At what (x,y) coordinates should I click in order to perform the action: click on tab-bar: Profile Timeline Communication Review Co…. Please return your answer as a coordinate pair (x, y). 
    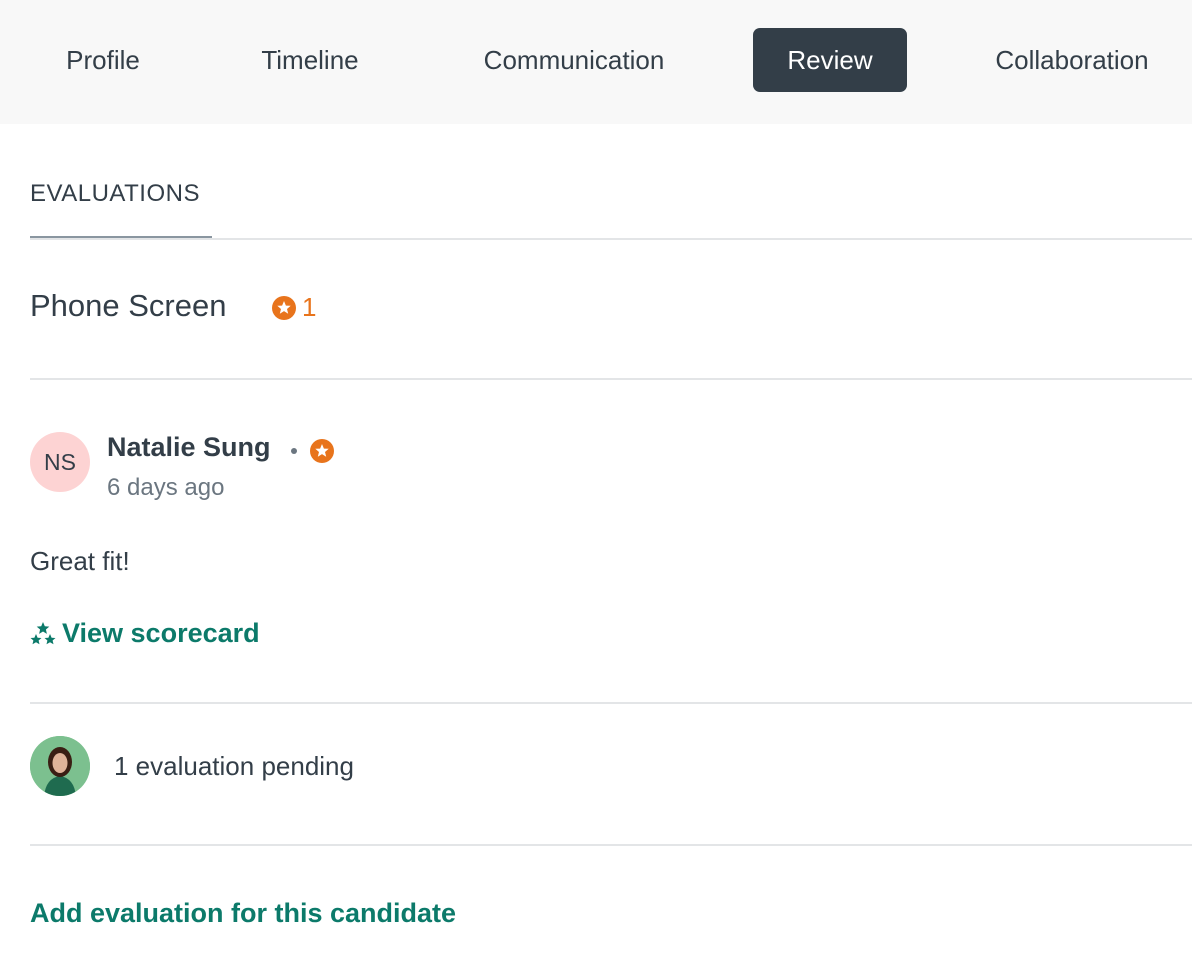
    Looking at the image, I should click on (596, 62).